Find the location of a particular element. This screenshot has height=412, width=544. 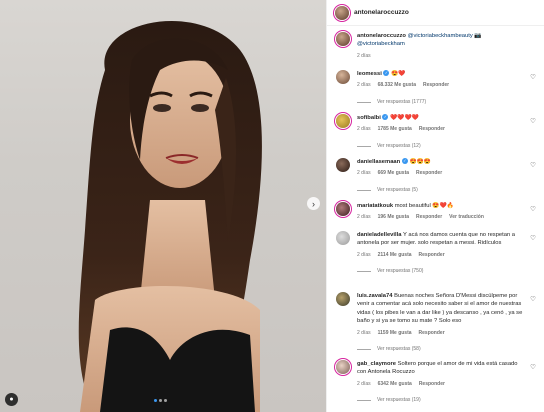

comment-username: gab_claymore is located at coordinates (376, 364).